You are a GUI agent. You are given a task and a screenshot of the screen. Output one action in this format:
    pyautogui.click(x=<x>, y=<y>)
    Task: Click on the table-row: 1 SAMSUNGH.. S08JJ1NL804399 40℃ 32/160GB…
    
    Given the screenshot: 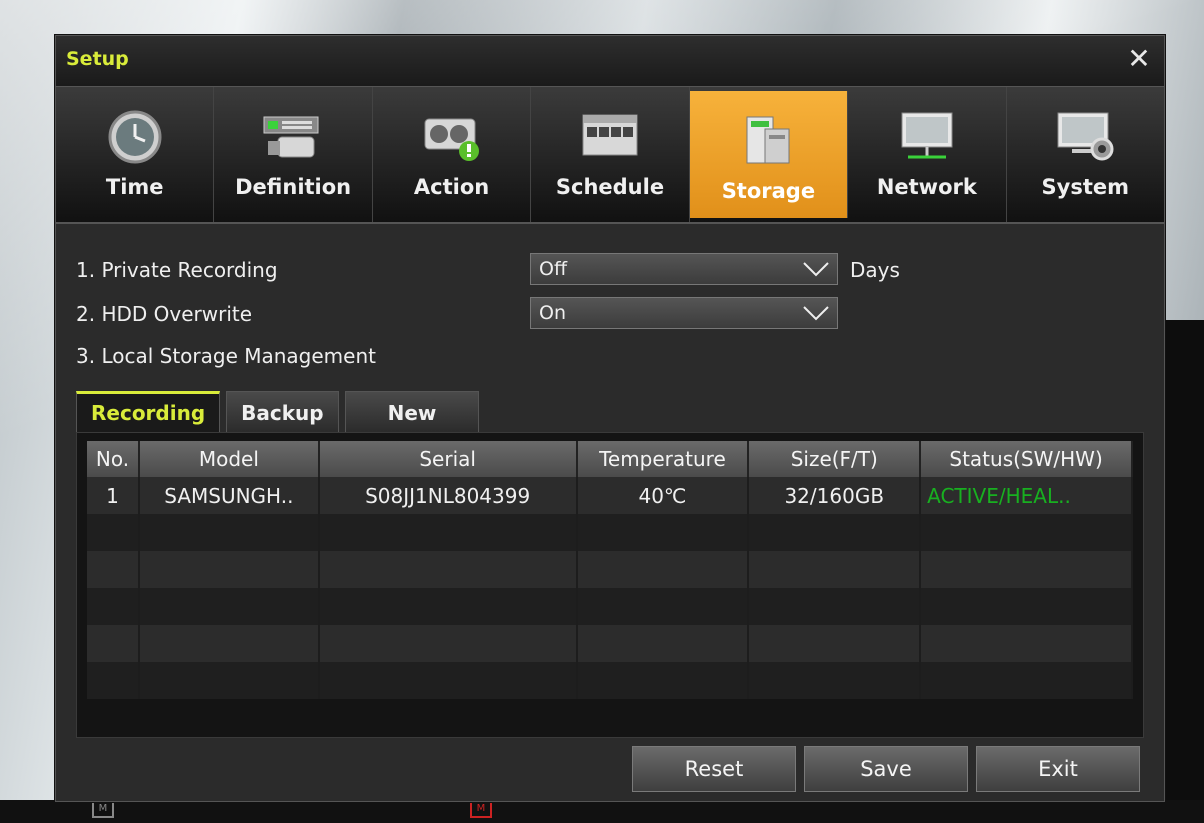 What is the action you would take?
    pyautogui.click(x=610, y=495)
    